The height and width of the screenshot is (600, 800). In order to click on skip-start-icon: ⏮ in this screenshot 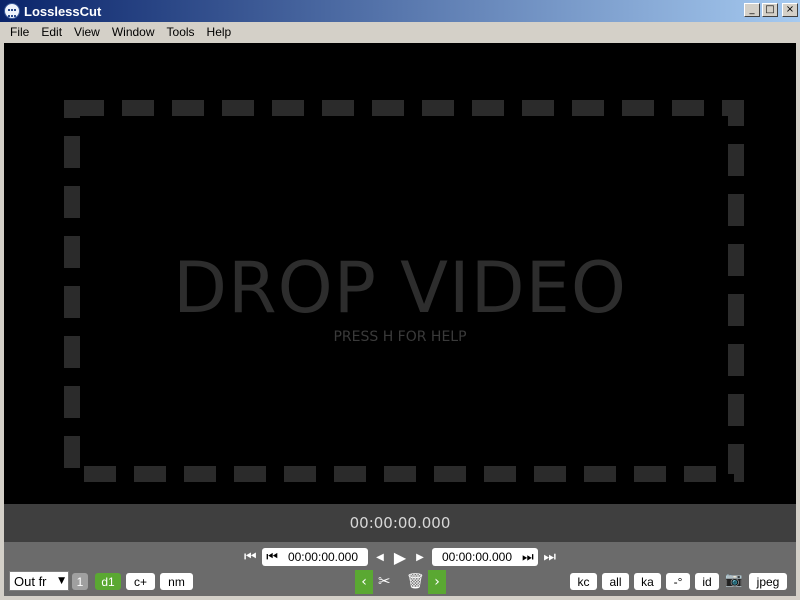, I will do `click(250, 557)`.